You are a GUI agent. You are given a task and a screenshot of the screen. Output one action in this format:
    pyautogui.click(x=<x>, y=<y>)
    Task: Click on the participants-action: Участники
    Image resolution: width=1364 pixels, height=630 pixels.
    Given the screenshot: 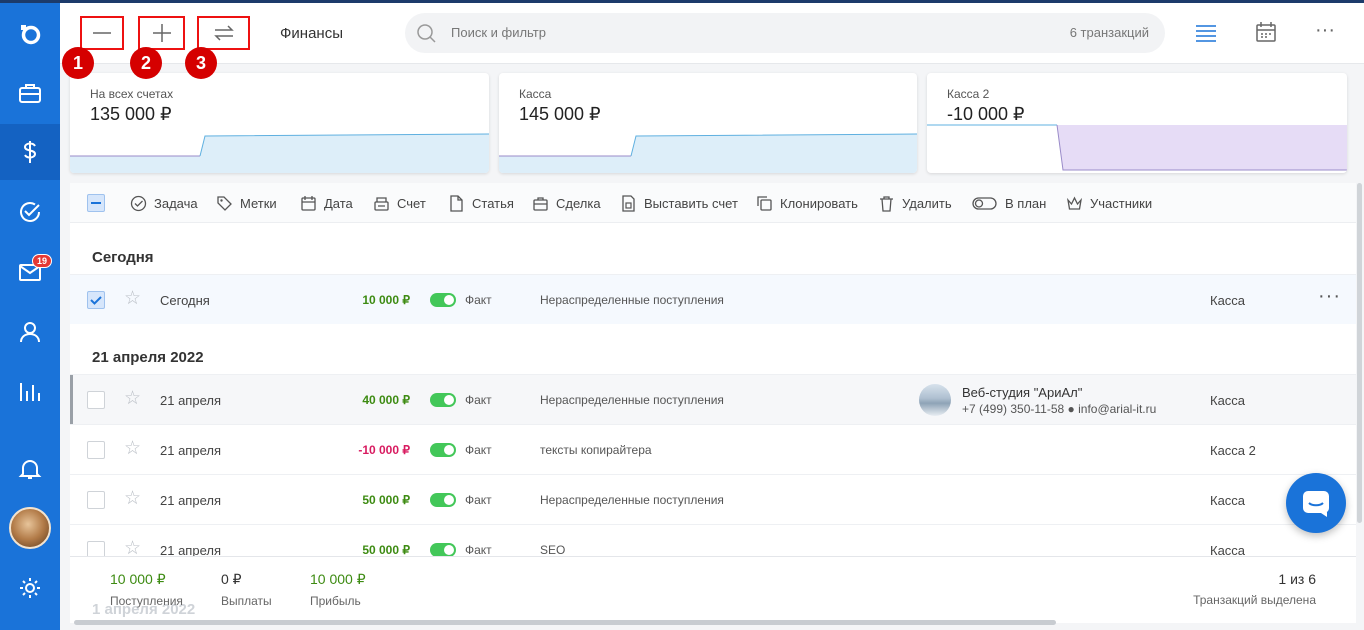 What is the action you would take?
    pyautogui.click(x=1109, y=203)
    